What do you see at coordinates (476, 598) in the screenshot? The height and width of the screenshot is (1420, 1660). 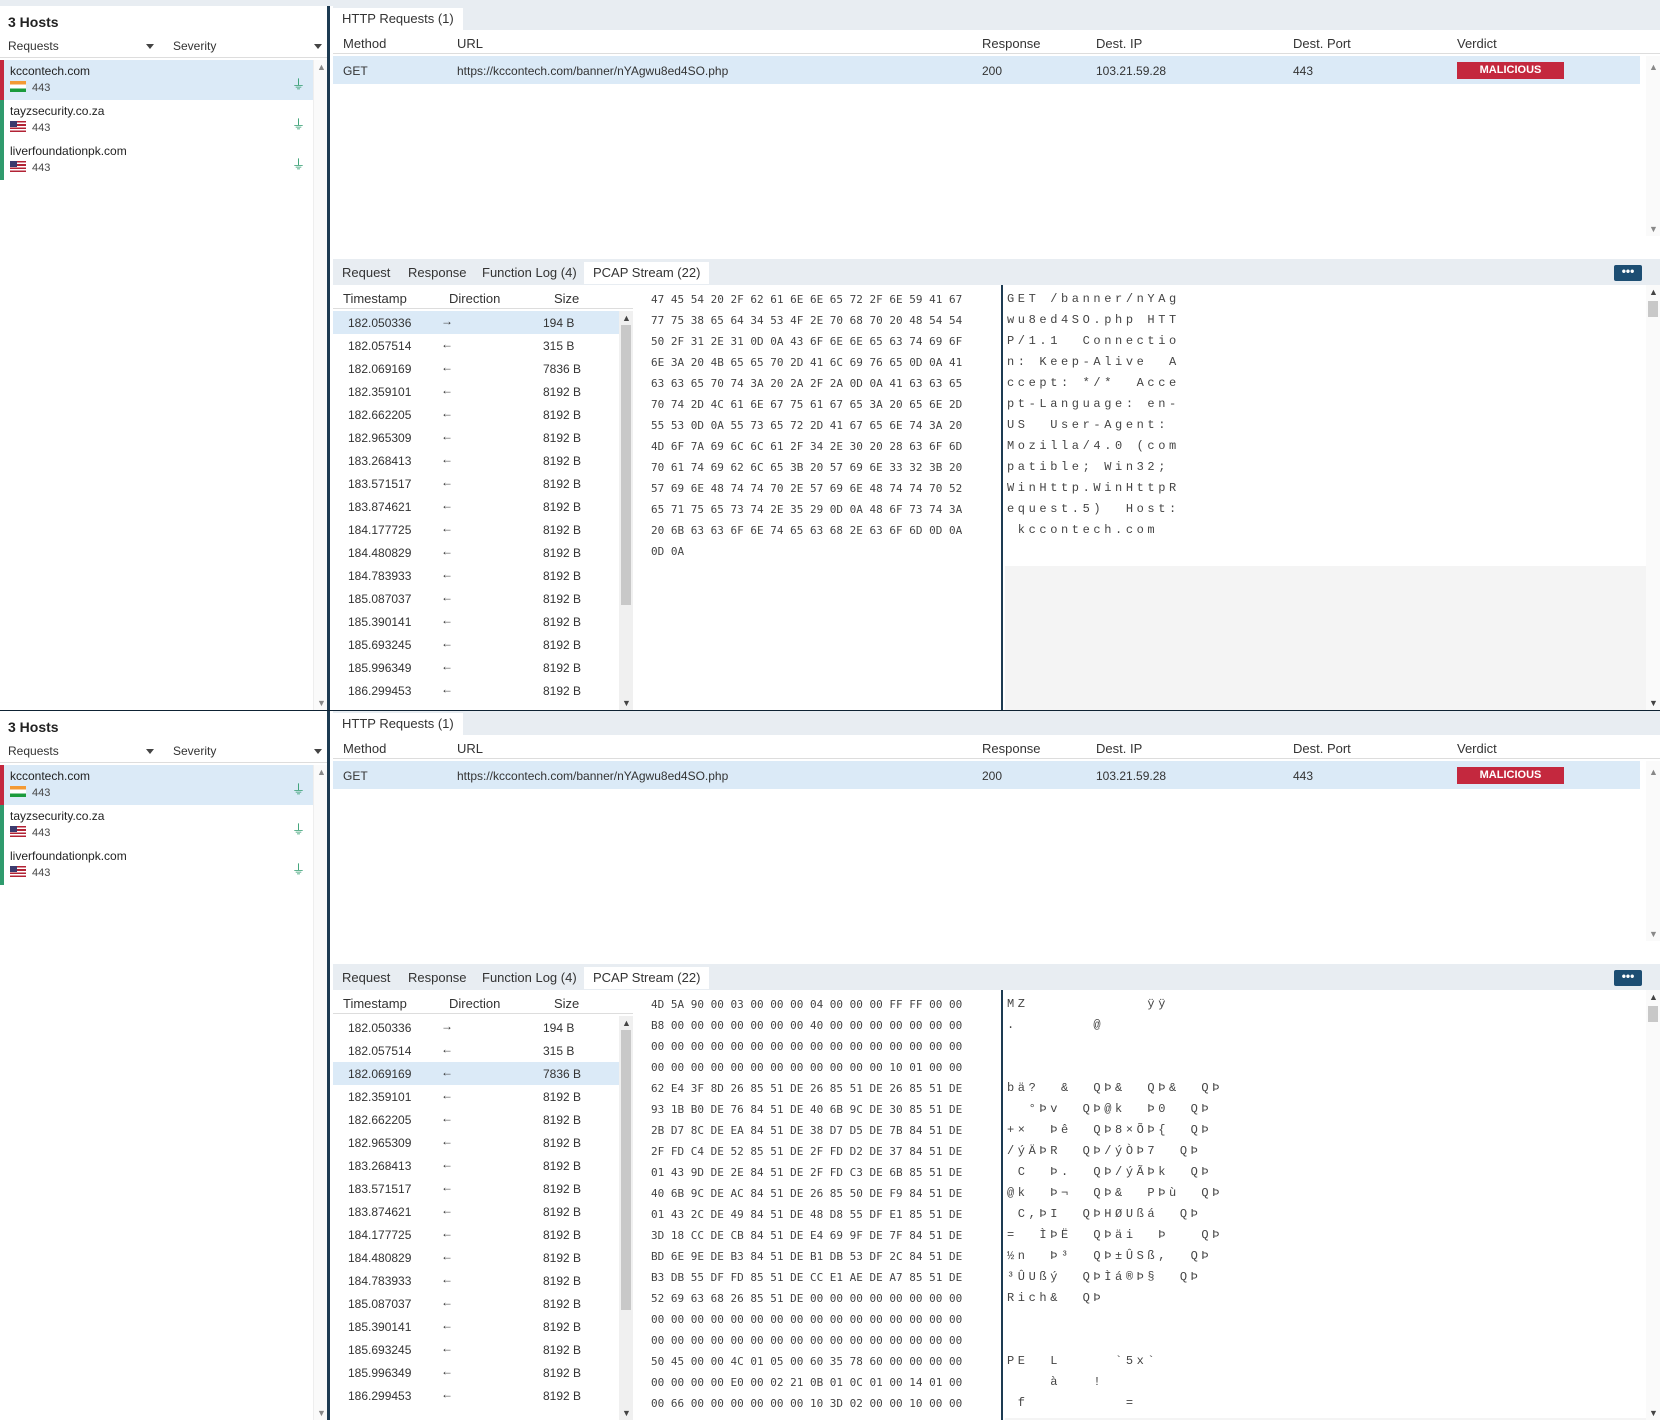 I see `table-row: 185.087037 ← 8192 B` at bounding box center [476, 598].